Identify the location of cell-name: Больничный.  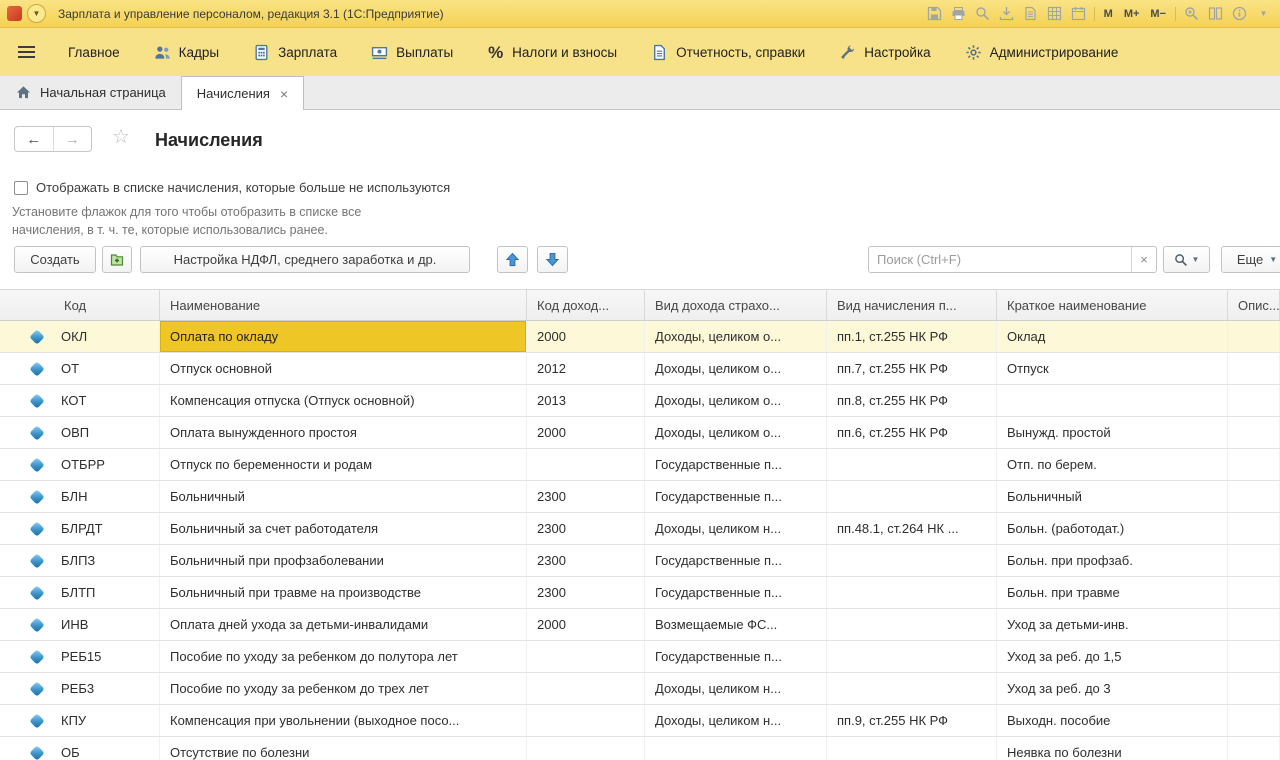
(343, 496).